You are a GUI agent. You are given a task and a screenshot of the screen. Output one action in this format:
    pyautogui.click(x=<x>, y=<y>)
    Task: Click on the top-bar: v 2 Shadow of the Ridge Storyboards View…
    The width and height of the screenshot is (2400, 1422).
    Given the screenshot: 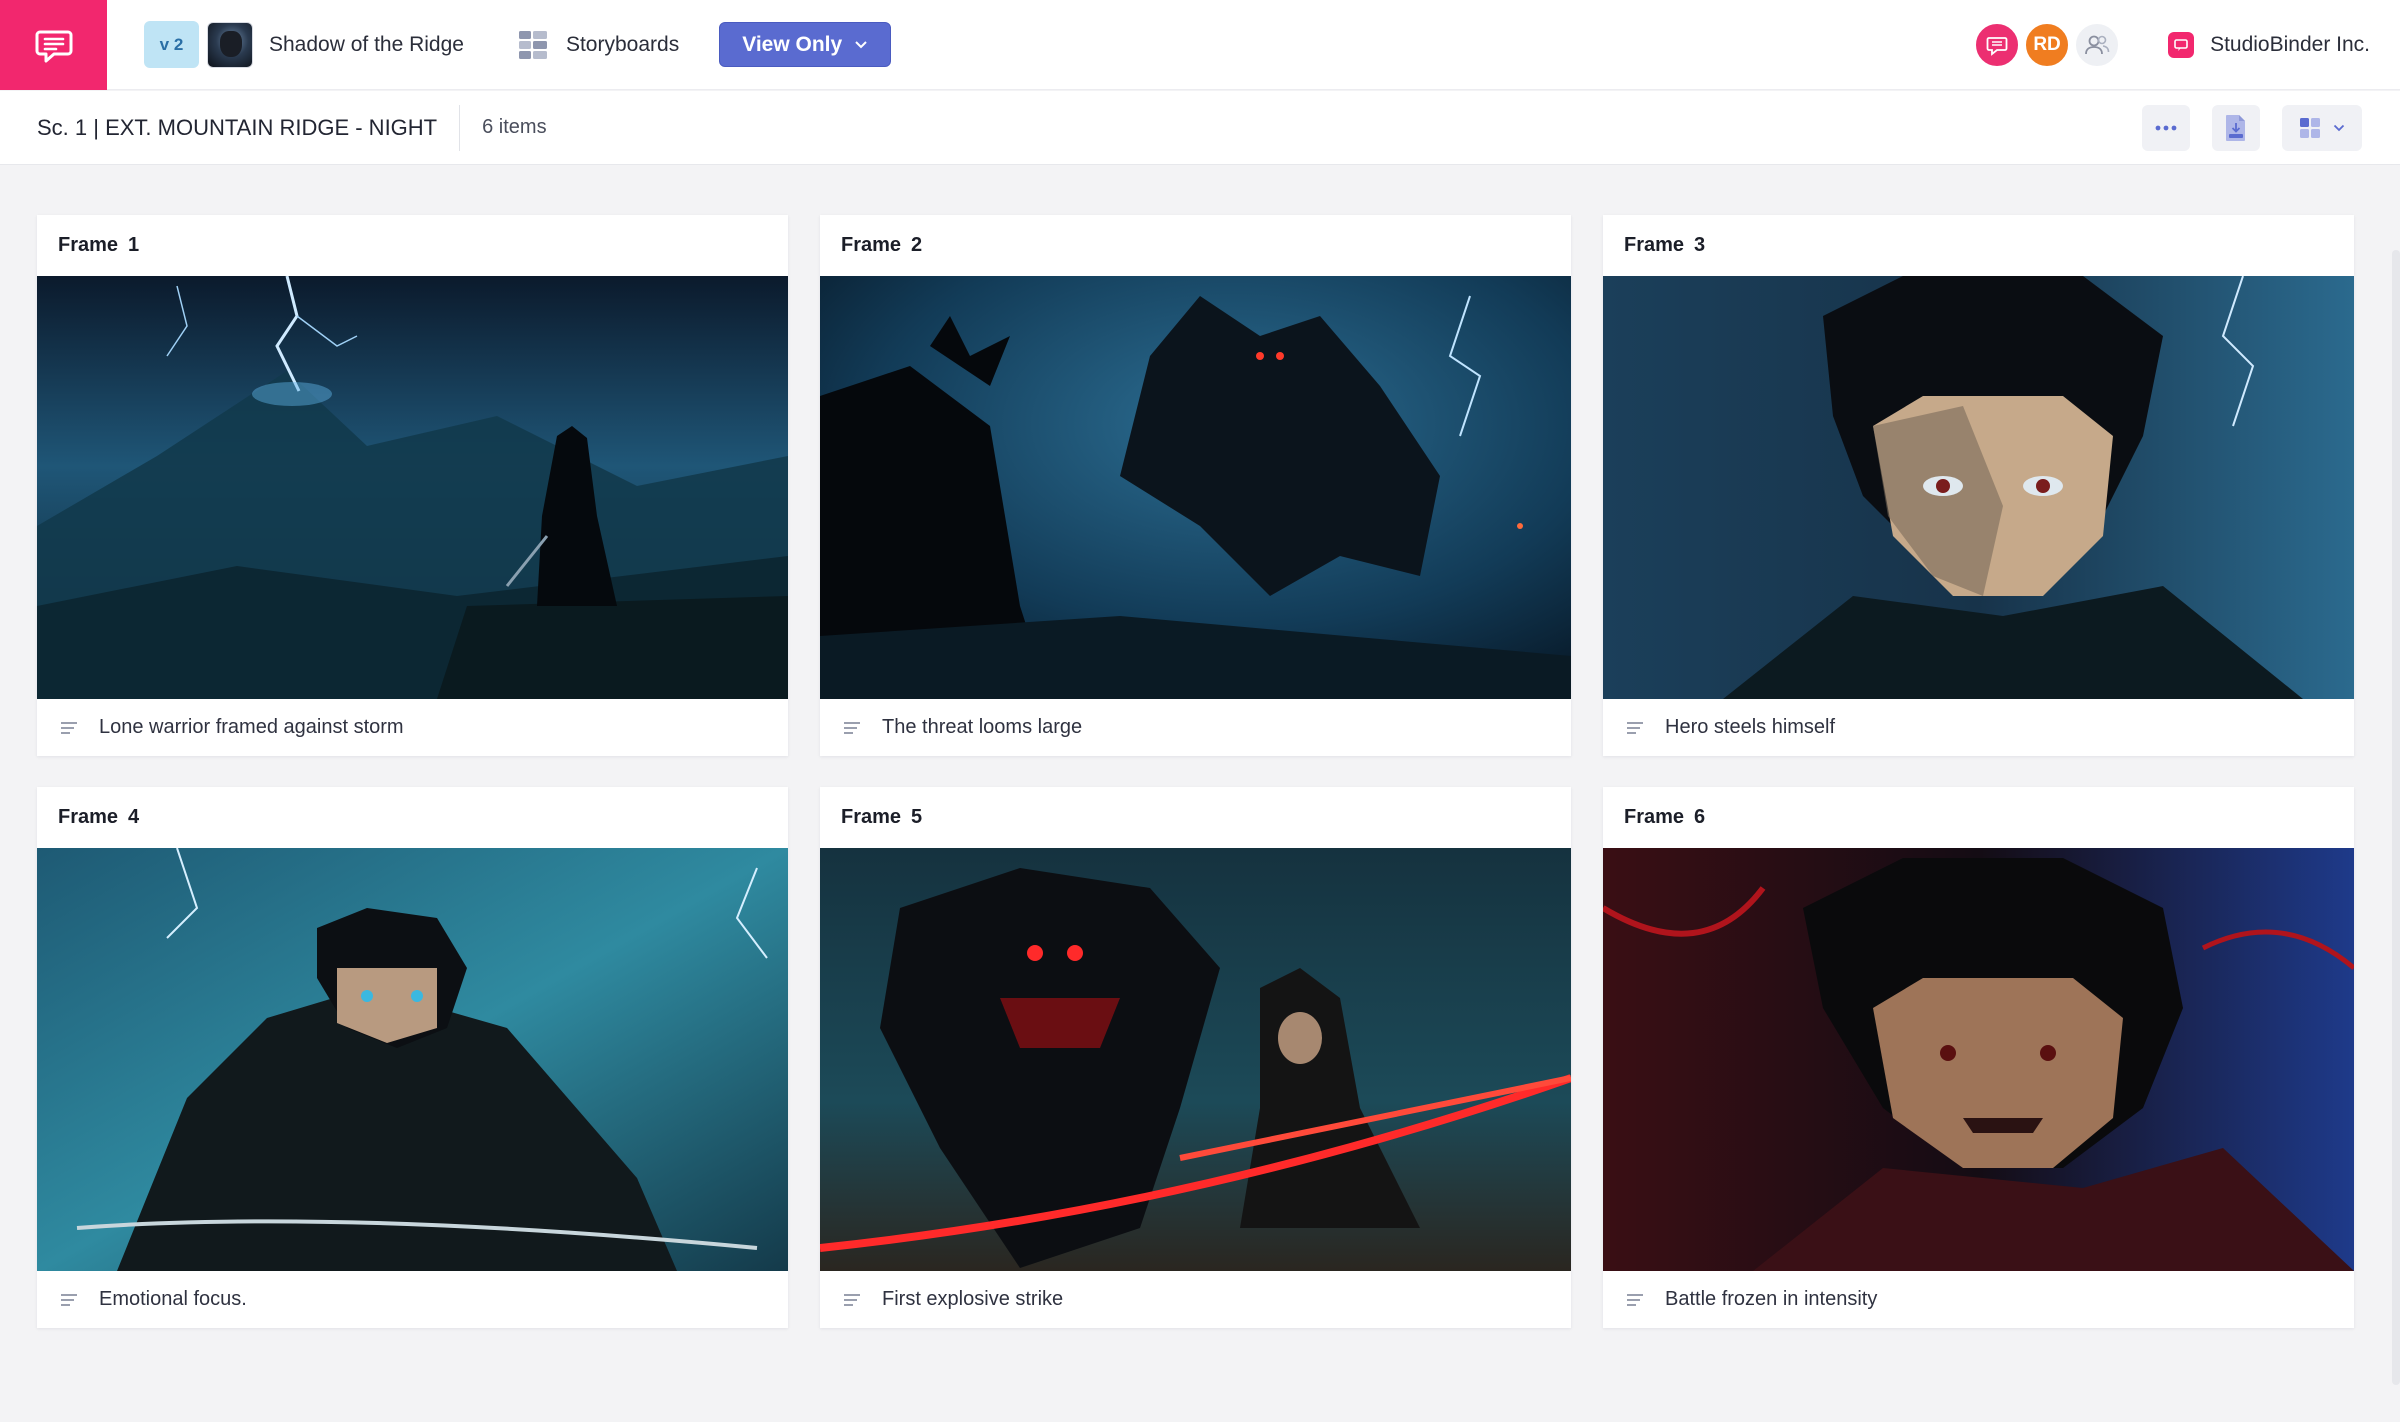 What is the action you would take?
    pyautogui.click(x=1200, y=45)
    